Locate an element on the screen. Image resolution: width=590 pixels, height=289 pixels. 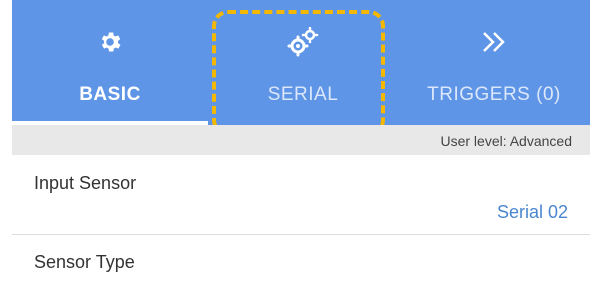
user-level-text: User level: Advanced is located at coordinates (506, 141).